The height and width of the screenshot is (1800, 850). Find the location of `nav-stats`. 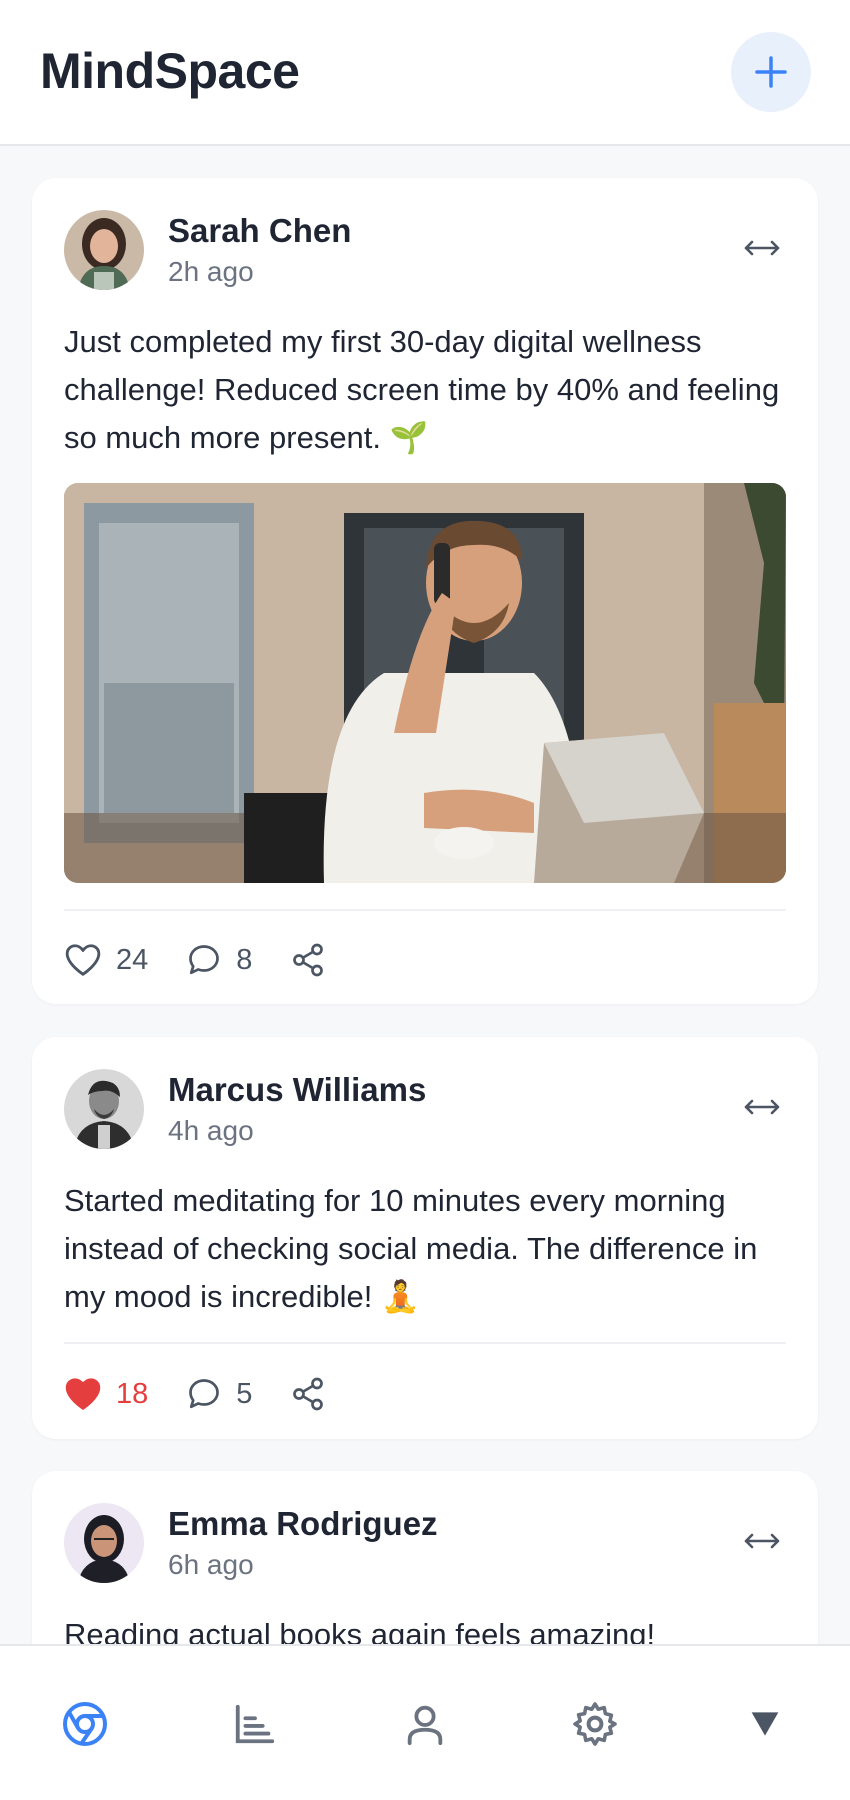

nav-stats is located at coordinates (255, 1723).